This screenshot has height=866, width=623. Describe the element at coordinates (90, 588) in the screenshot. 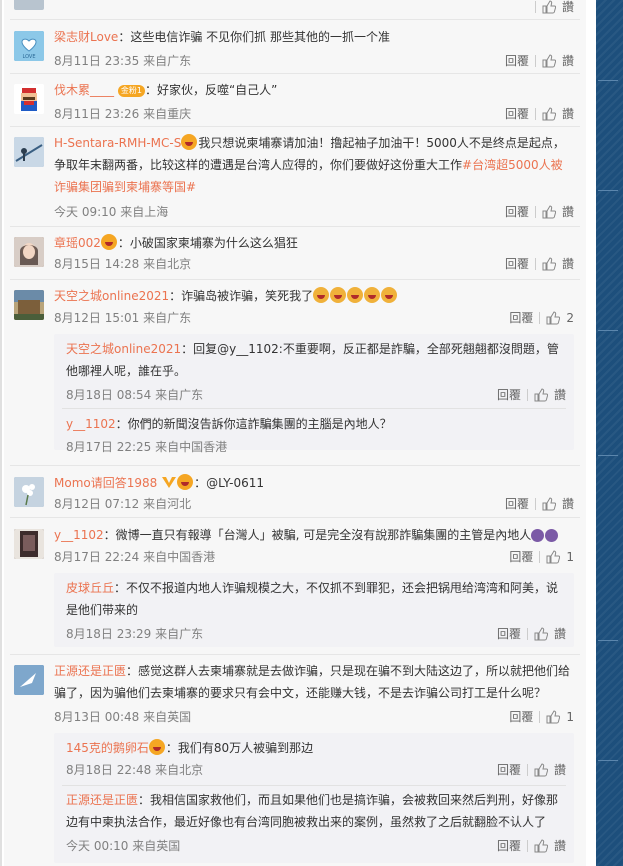

I see `replier-name: 皮球丘丘` at that location.